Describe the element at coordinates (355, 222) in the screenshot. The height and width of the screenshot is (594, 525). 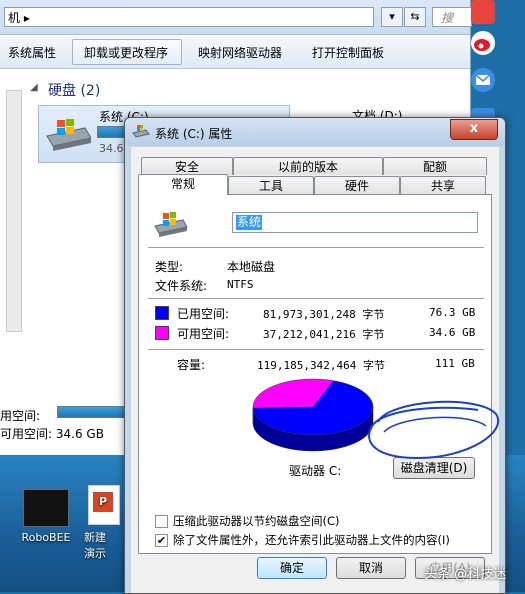
I see `volume-name-input: 系统` at that location.